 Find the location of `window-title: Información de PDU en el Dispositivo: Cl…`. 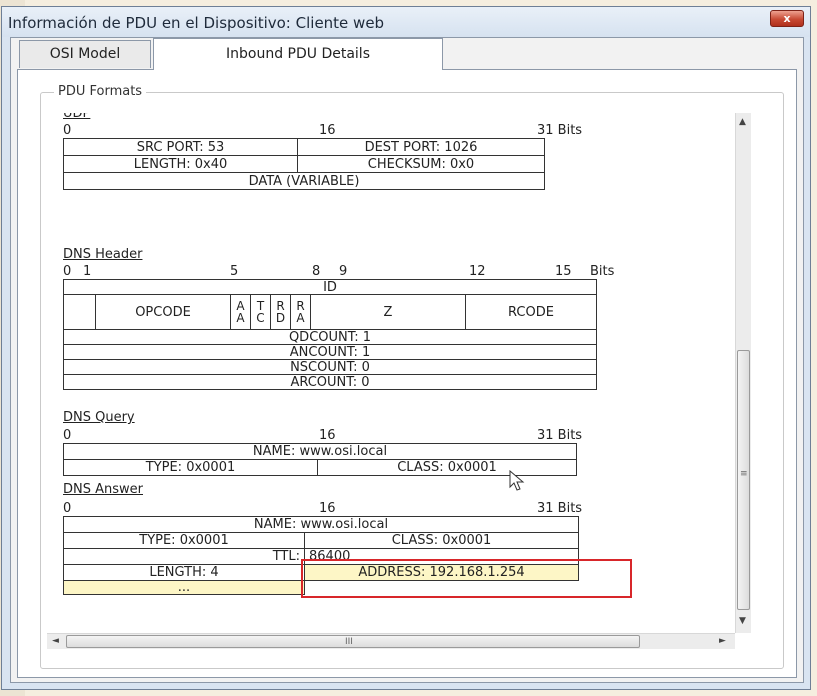

window-title: Información de PDU en el Dispositivo: Cl… is located at coordinates (196, 23).